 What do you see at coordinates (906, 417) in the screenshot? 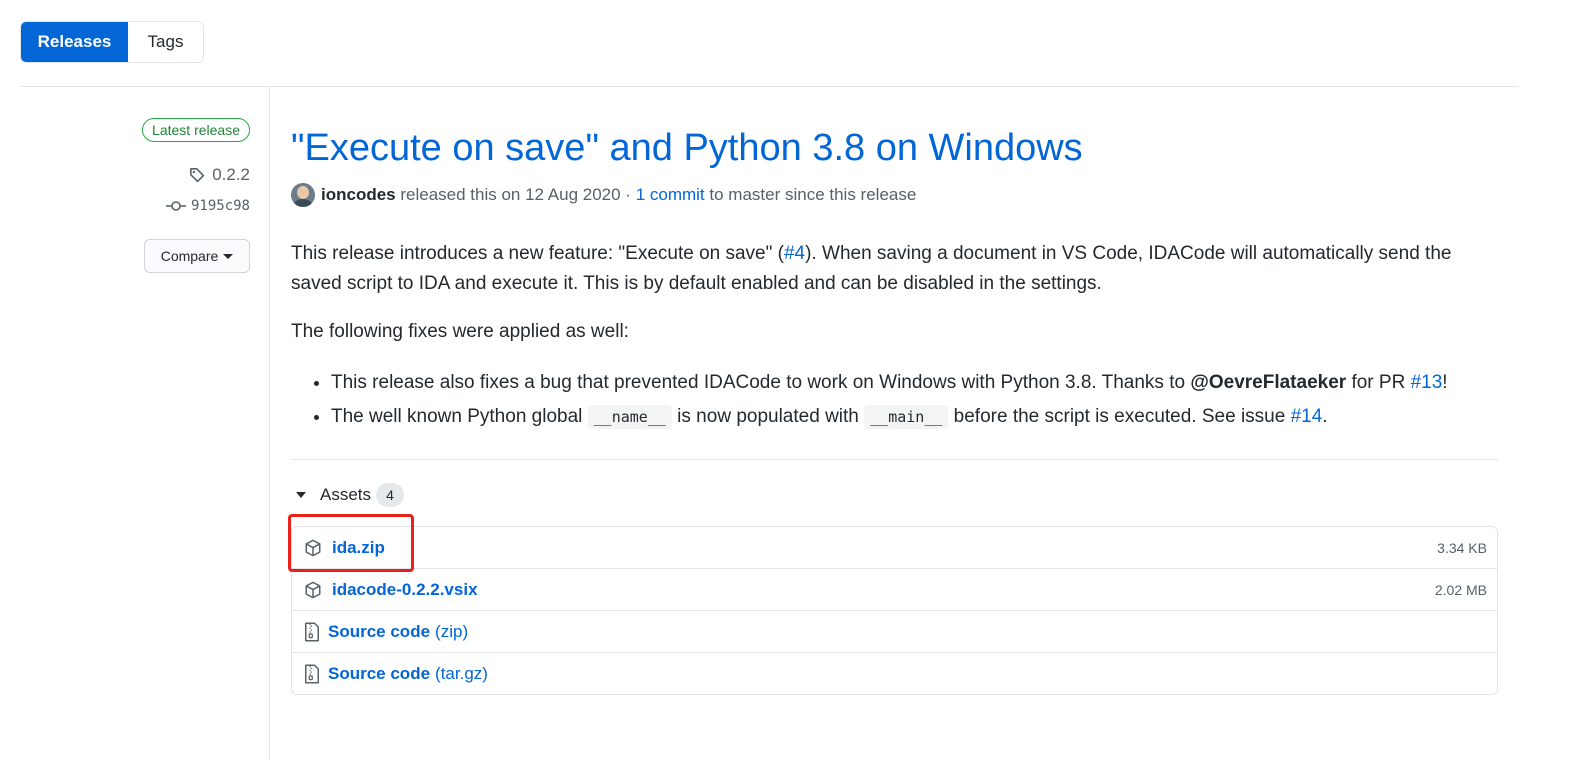
I see `inline-code: __main__` at bounding box center [906, 417].